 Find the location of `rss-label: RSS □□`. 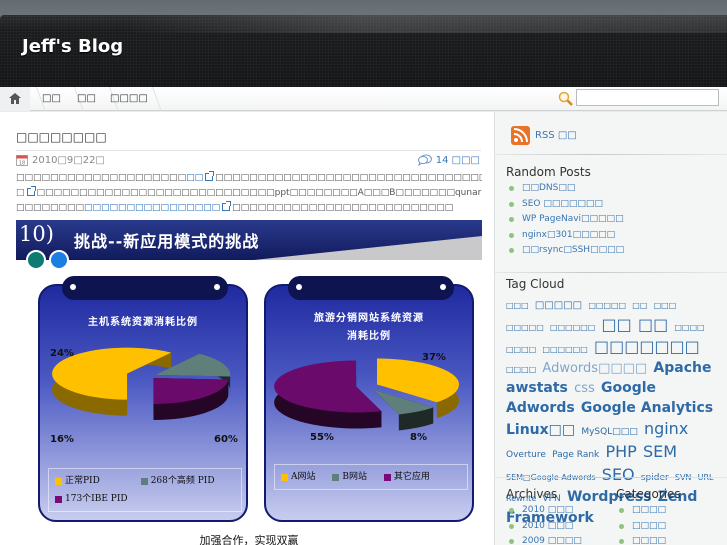

rss-label: RSS □□ is located at coordinates (556, 135).